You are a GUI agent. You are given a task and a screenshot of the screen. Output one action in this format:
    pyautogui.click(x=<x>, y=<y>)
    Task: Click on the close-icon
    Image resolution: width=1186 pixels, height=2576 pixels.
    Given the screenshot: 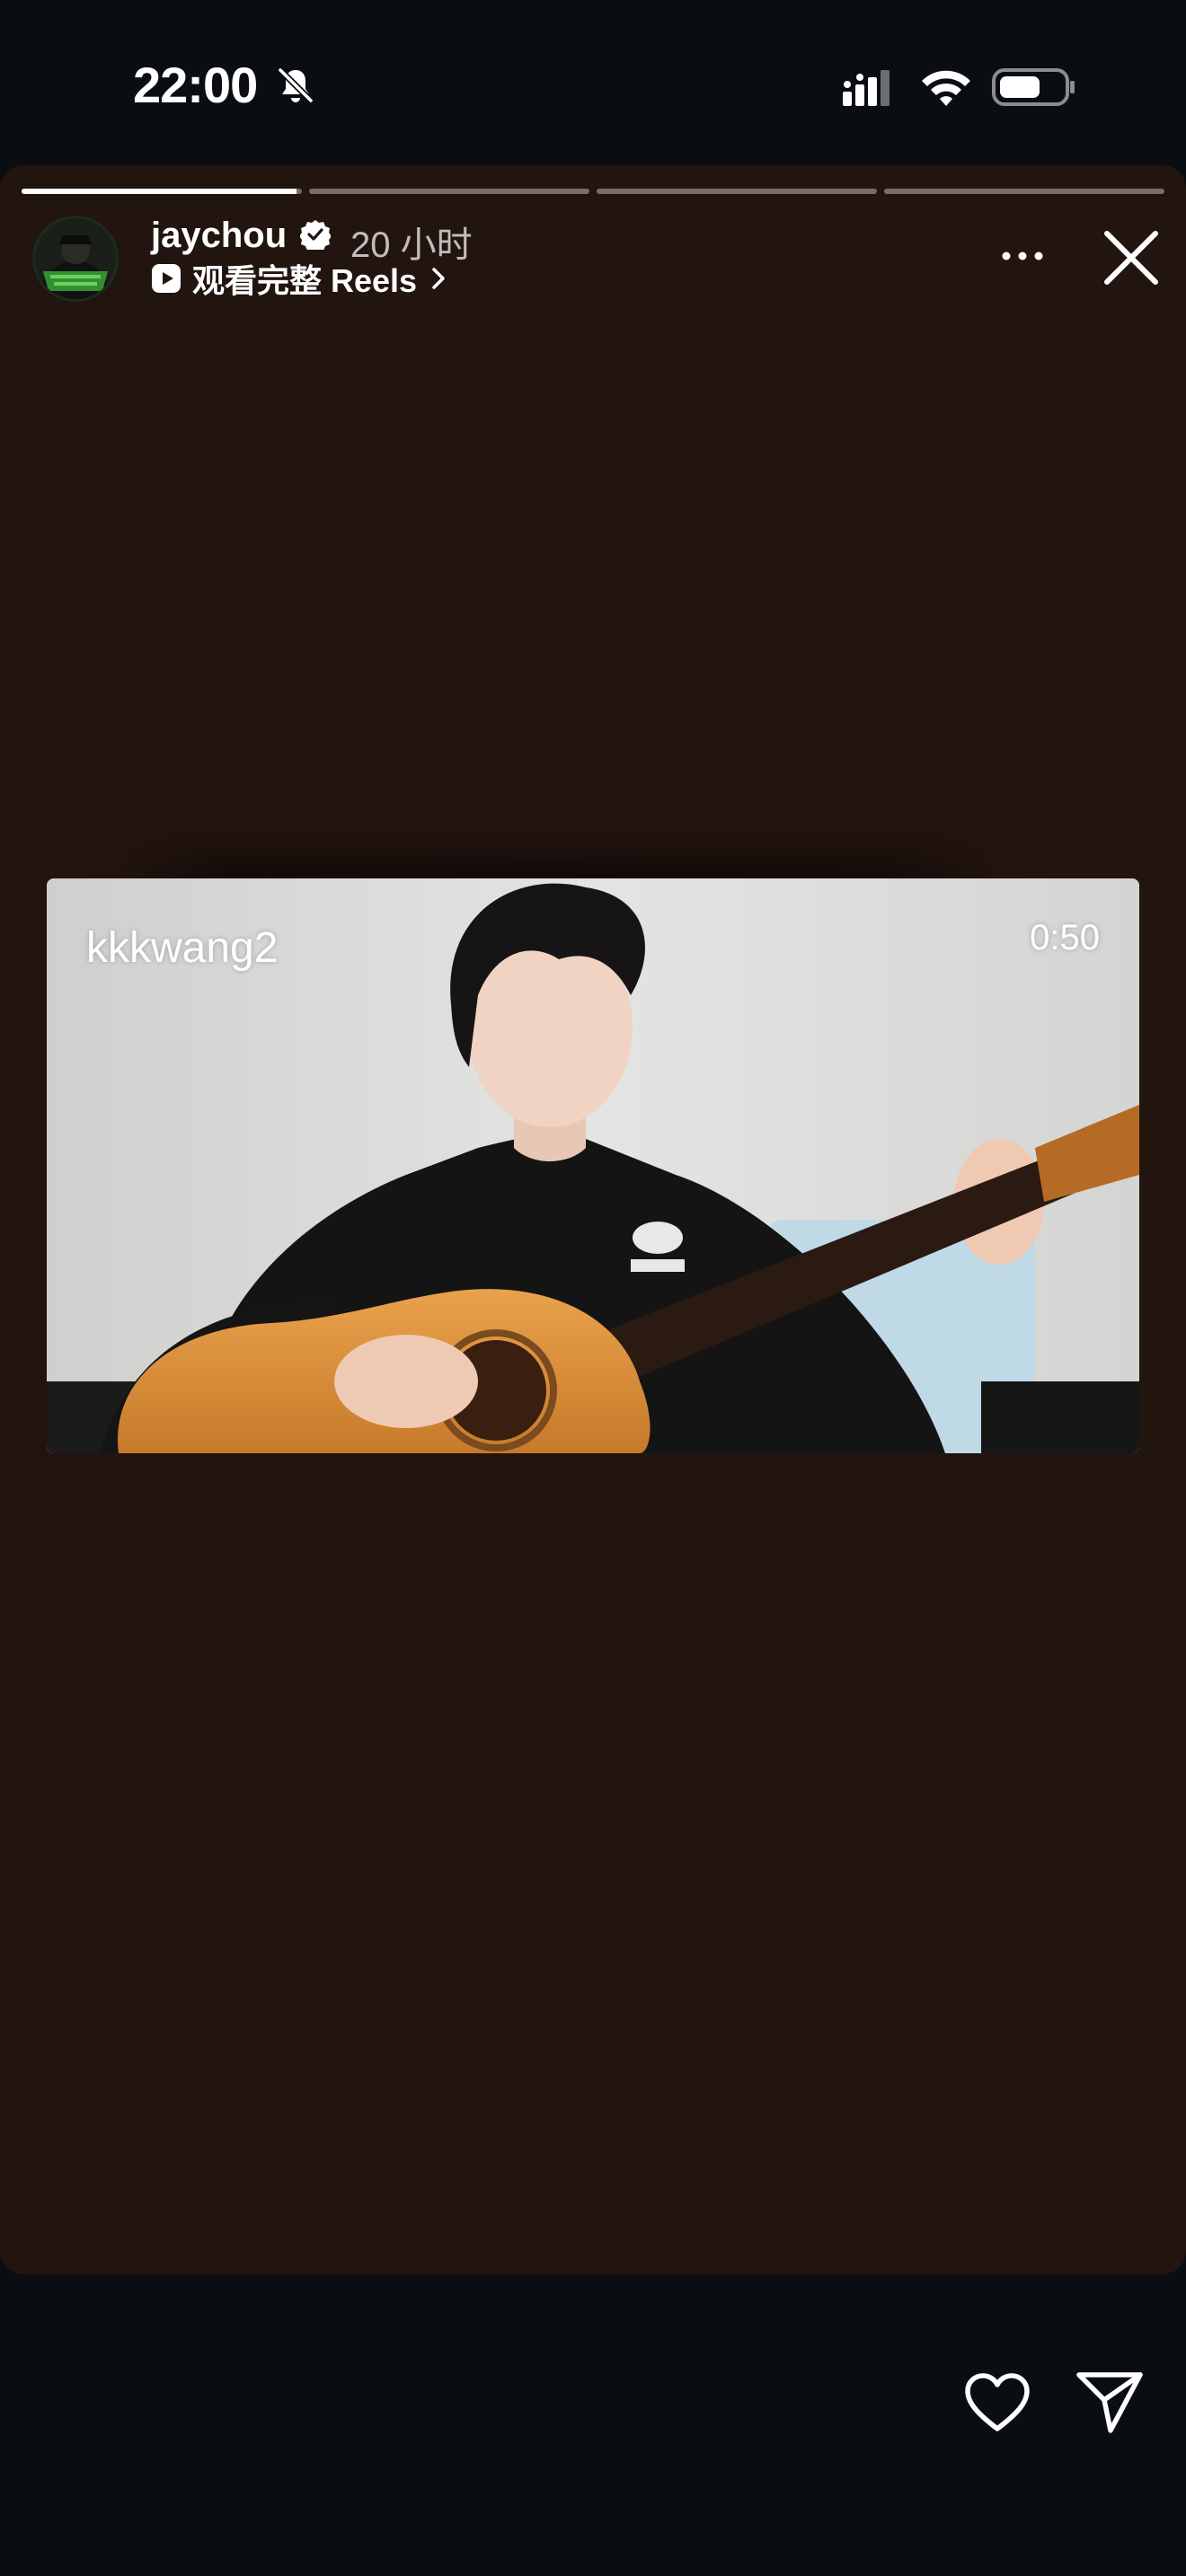 What is the action you would take?
    pyautogui.click(x=1131, y=257)
    